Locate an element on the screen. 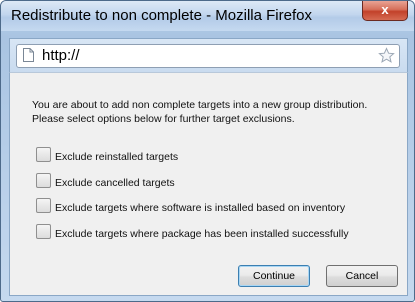 The width and height of the screenshot is (415, 302). star-icon is located at coordinates (386, 55).